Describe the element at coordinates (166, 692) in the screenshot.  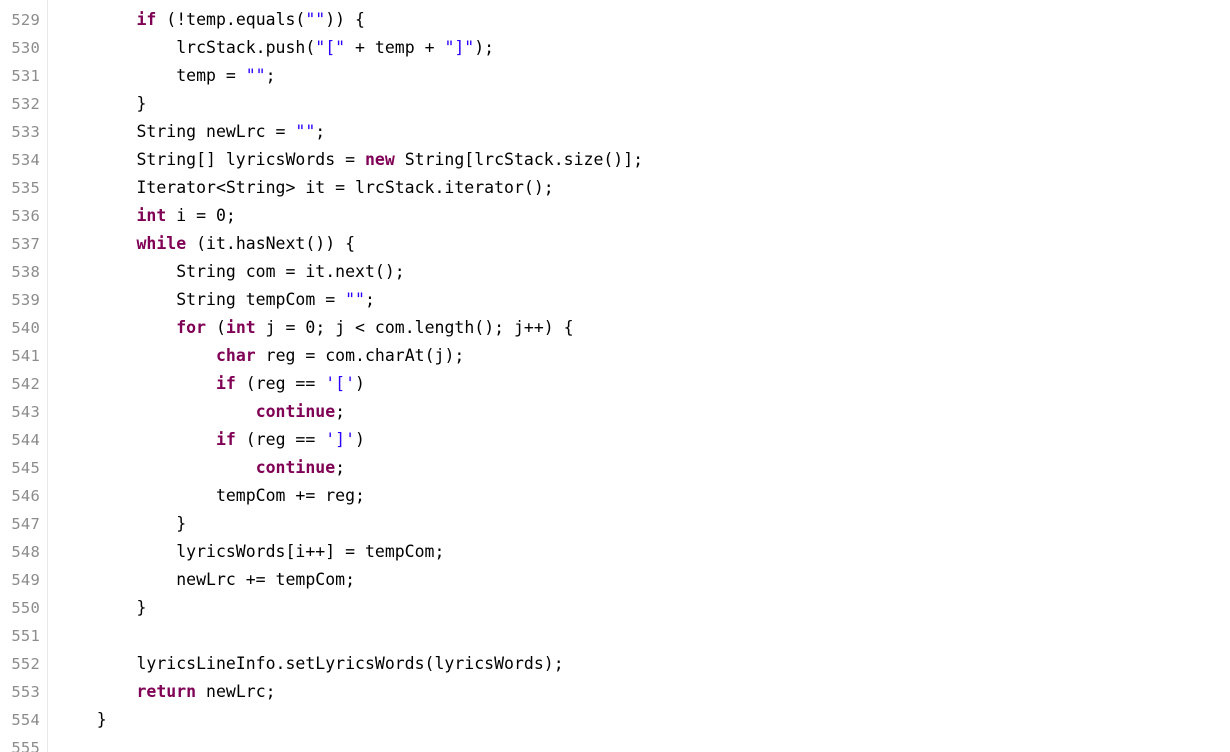
I see `code-line-text: return newLrc;` at that location.